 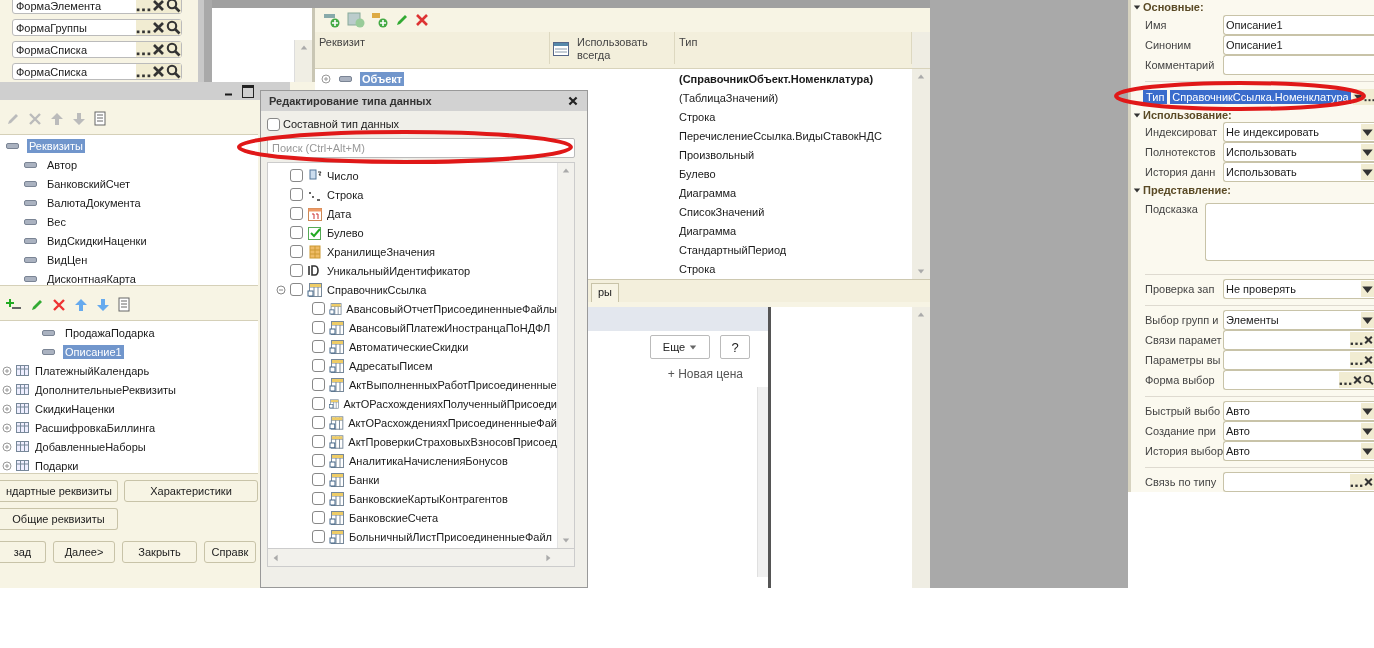 What do you see at coordinates (680, 347) in the screenshot?
I see `more-button: Еще` at bounding box center [680, 347].